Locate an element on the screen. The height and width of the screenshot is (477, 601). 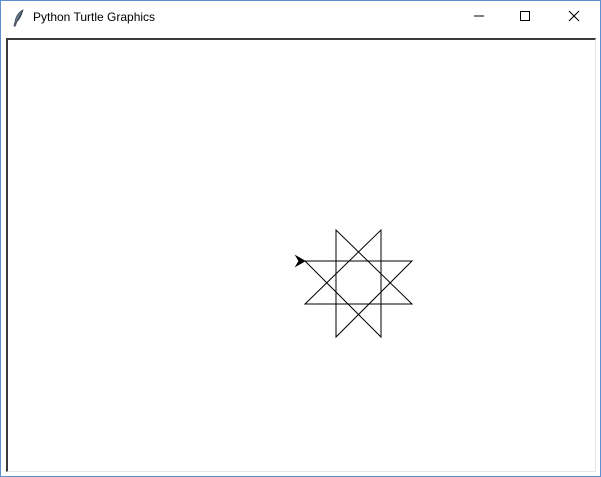
minimize-icon is located at coordinates (479, 18).